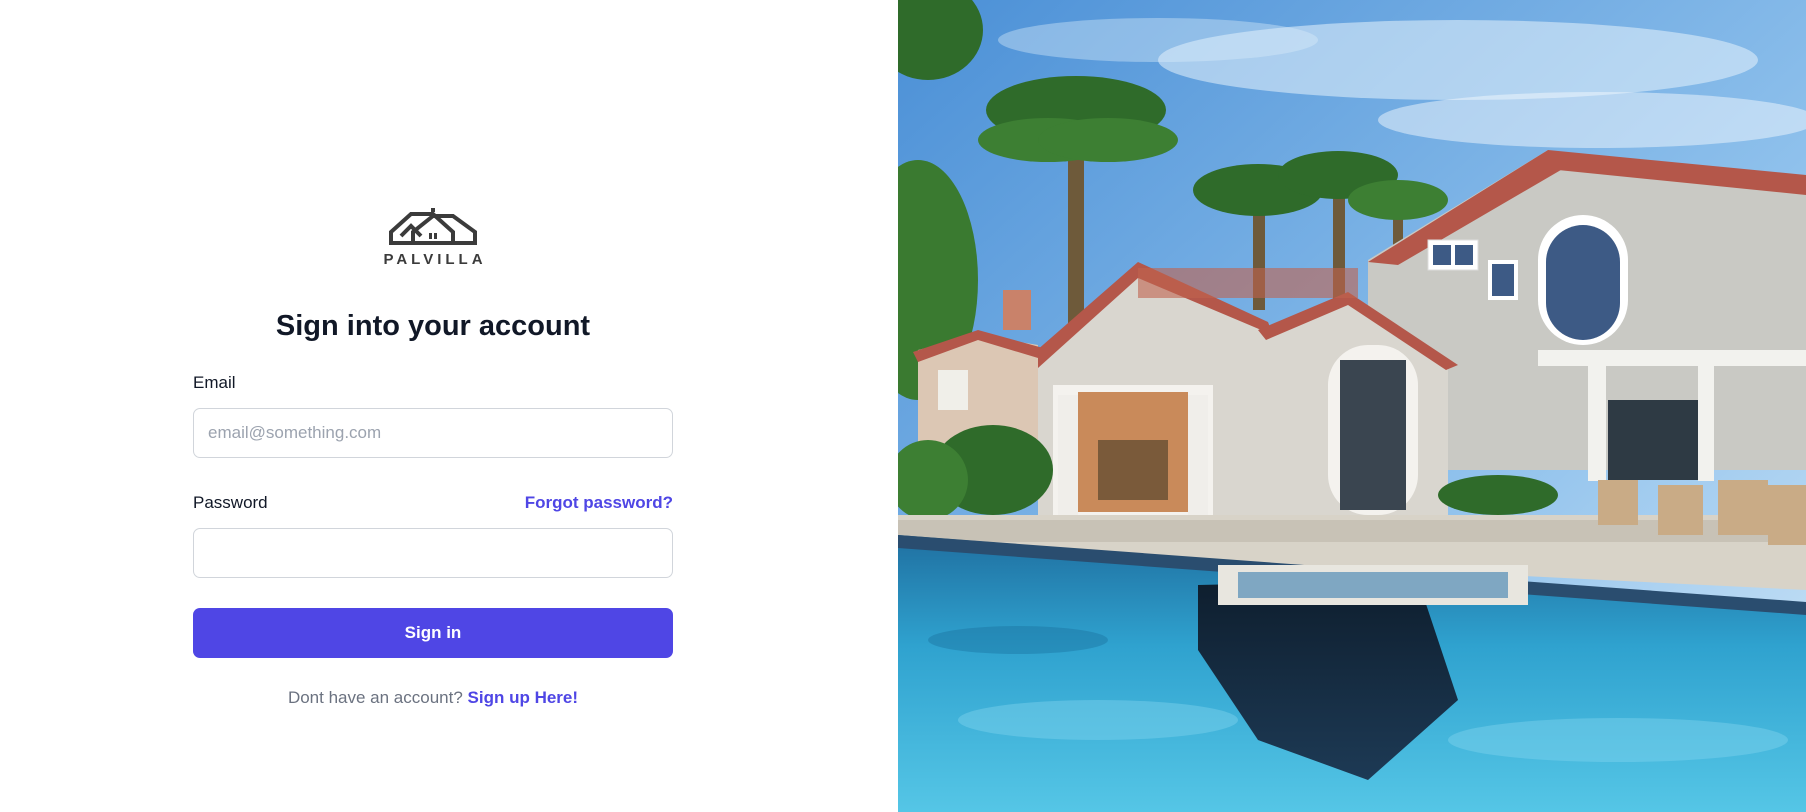 The image size is (1806, 812). Describe the element at coordinates (433, 553) in the screenshot. I see `password-field` at that location.